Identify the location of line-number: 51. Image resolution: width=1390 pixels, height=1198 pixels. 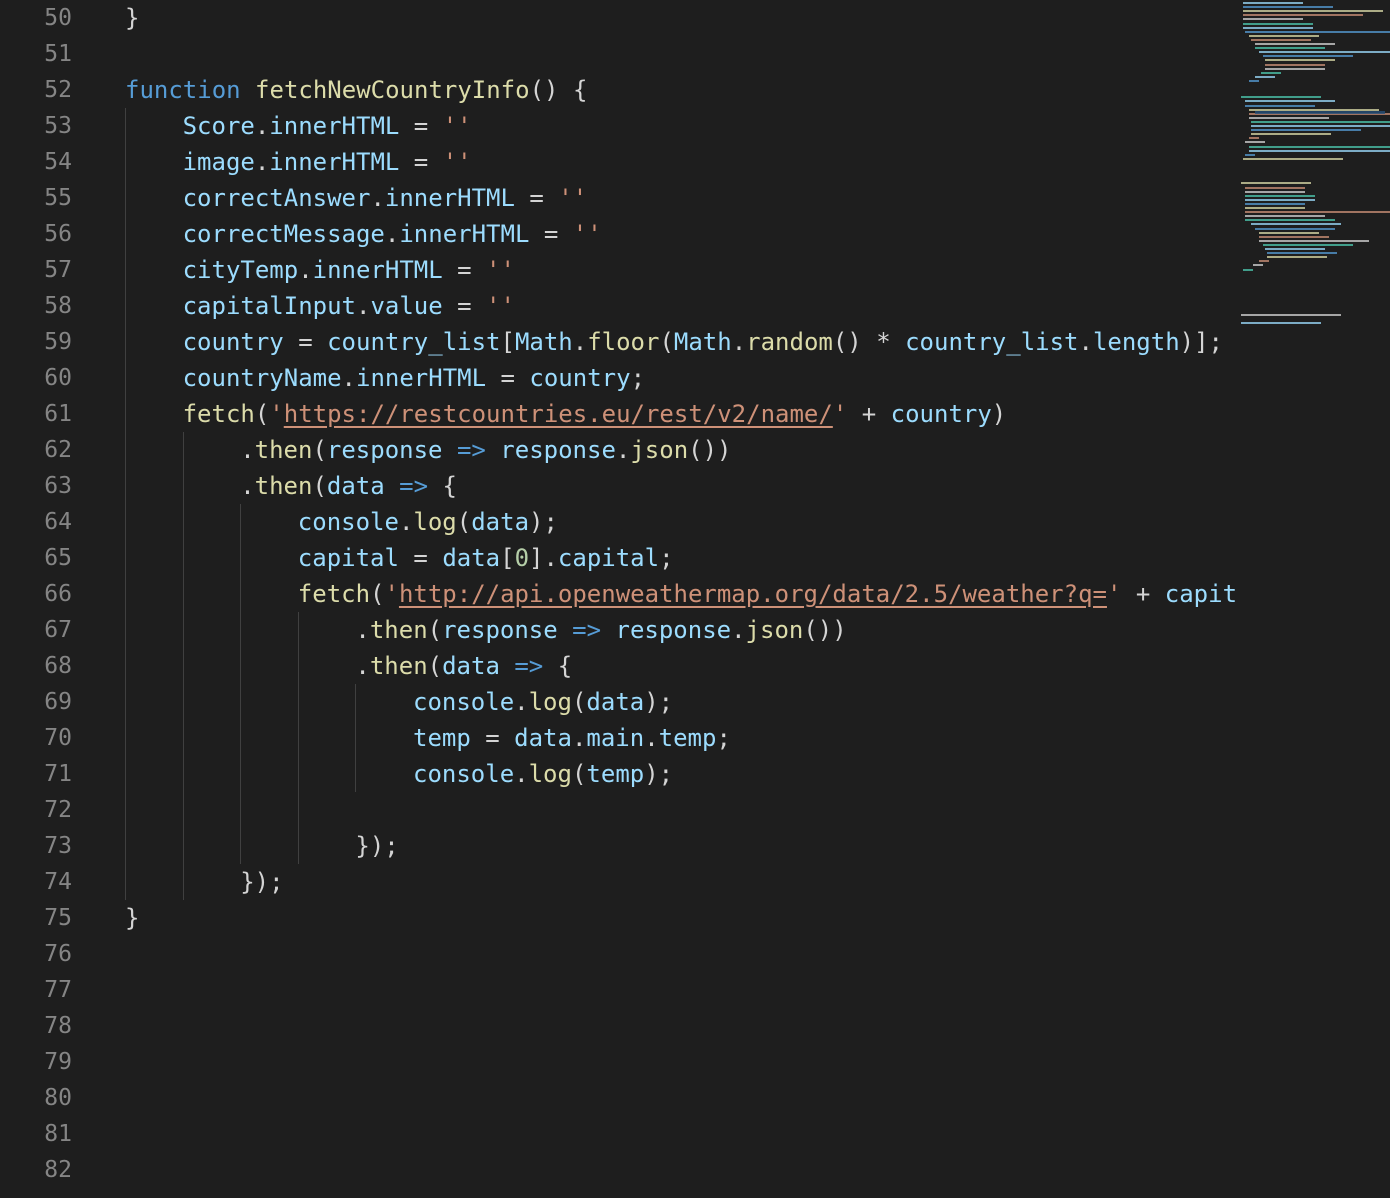
(58, 54).